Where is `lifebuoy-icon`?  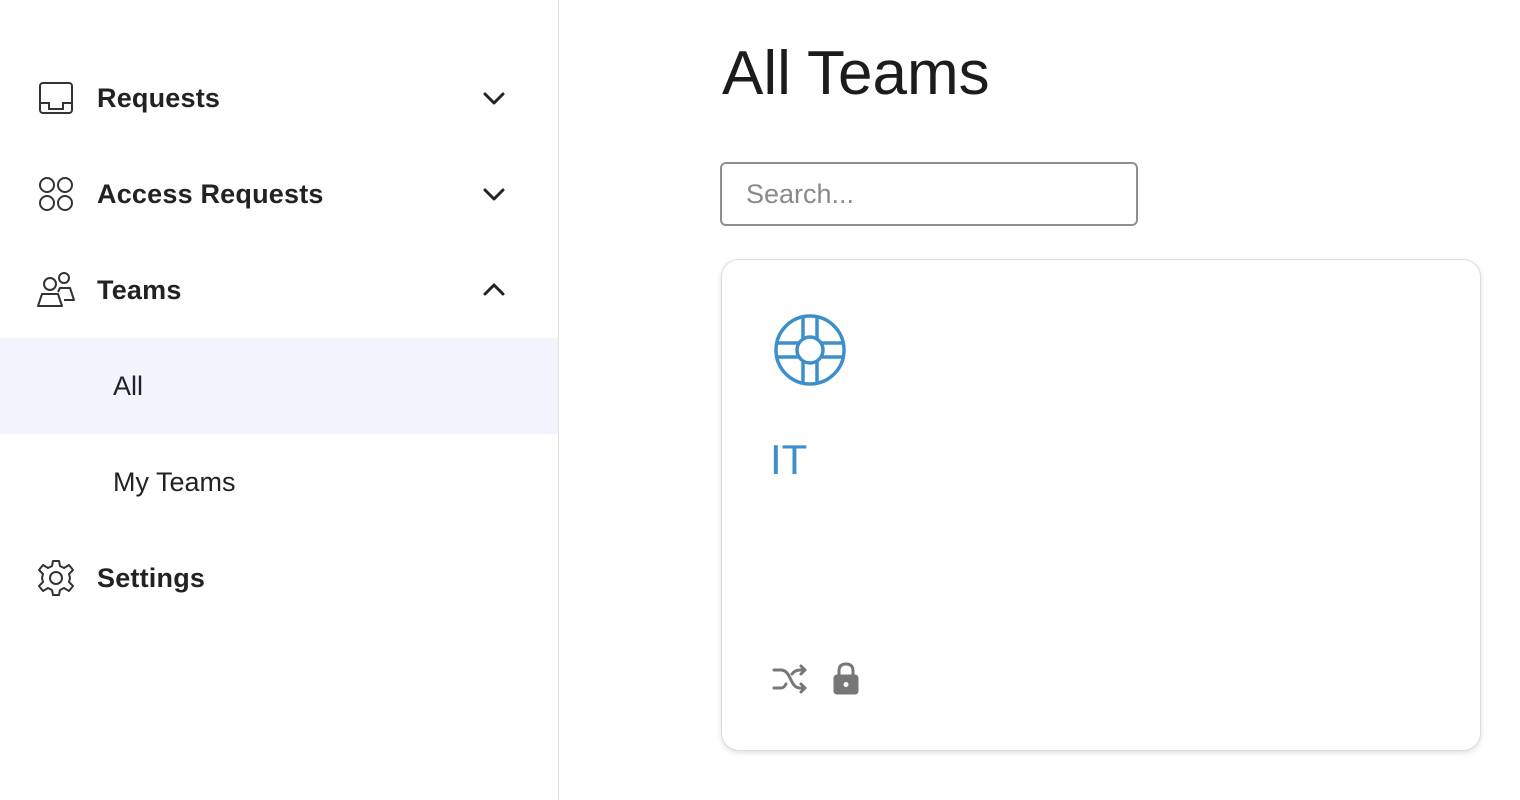
lifebuoy-icon is located at coordinates (810, 350).